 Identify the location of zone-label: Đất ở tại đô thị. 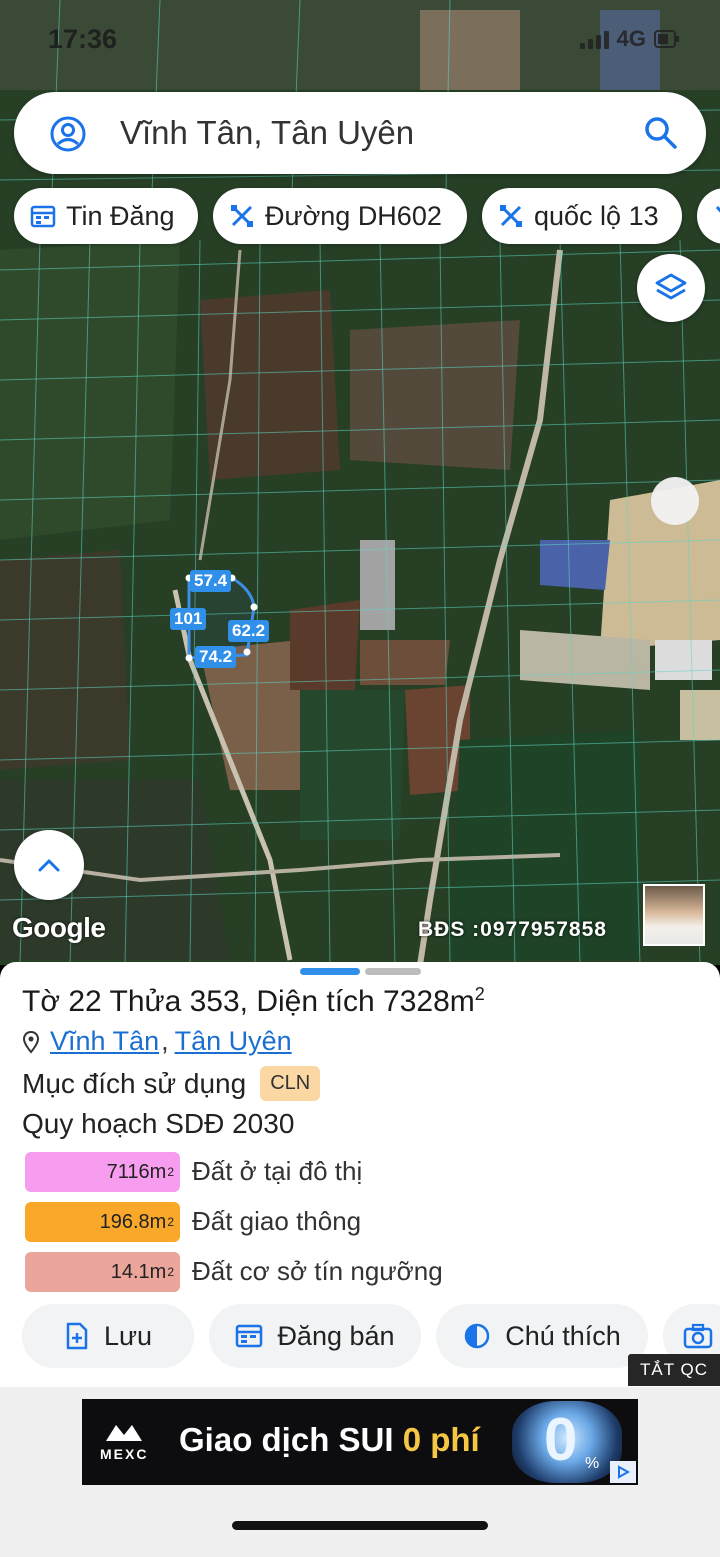
(277, 1171).